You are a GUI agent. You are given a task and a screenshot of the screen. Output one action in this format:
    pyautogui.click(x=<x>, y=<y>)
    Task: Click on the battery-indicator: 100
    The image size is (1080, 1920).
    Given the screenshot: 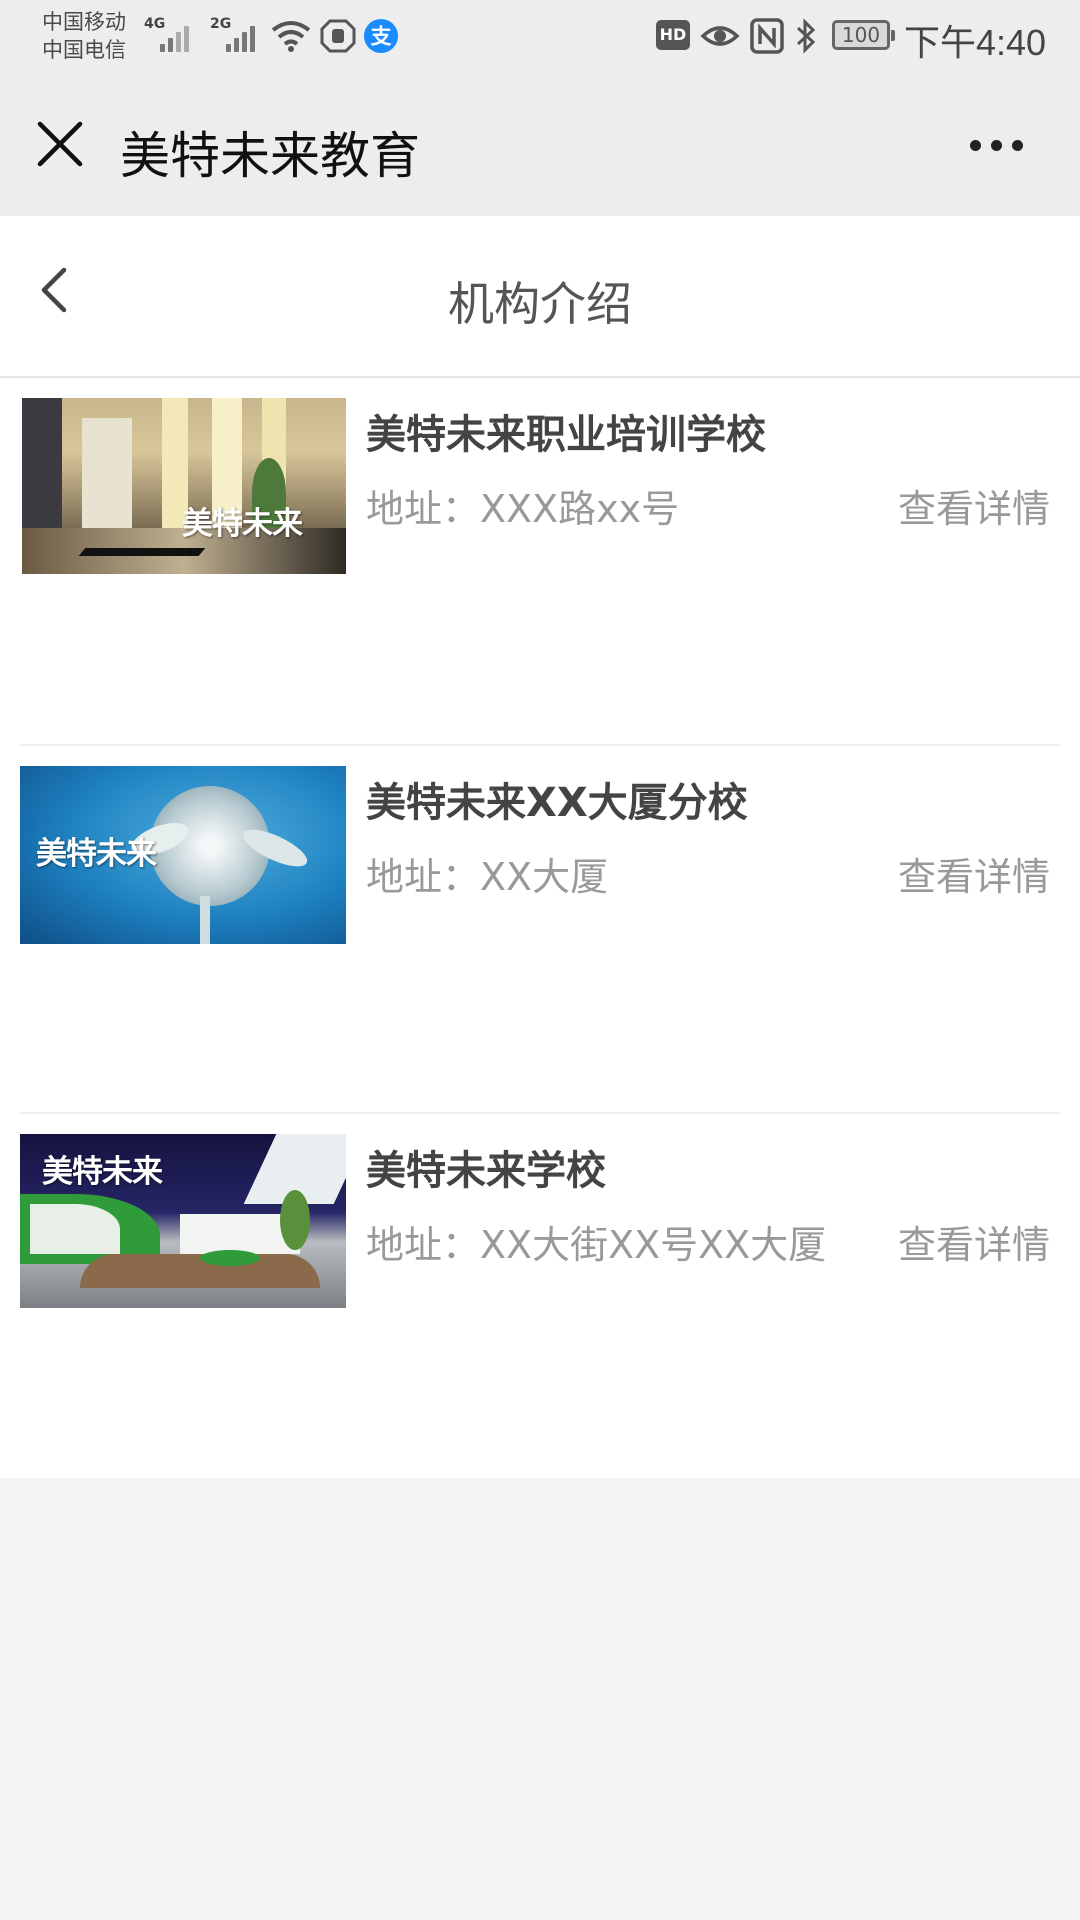 What is the action you would take?
    pyautogui.click(x=863, y=35)
    